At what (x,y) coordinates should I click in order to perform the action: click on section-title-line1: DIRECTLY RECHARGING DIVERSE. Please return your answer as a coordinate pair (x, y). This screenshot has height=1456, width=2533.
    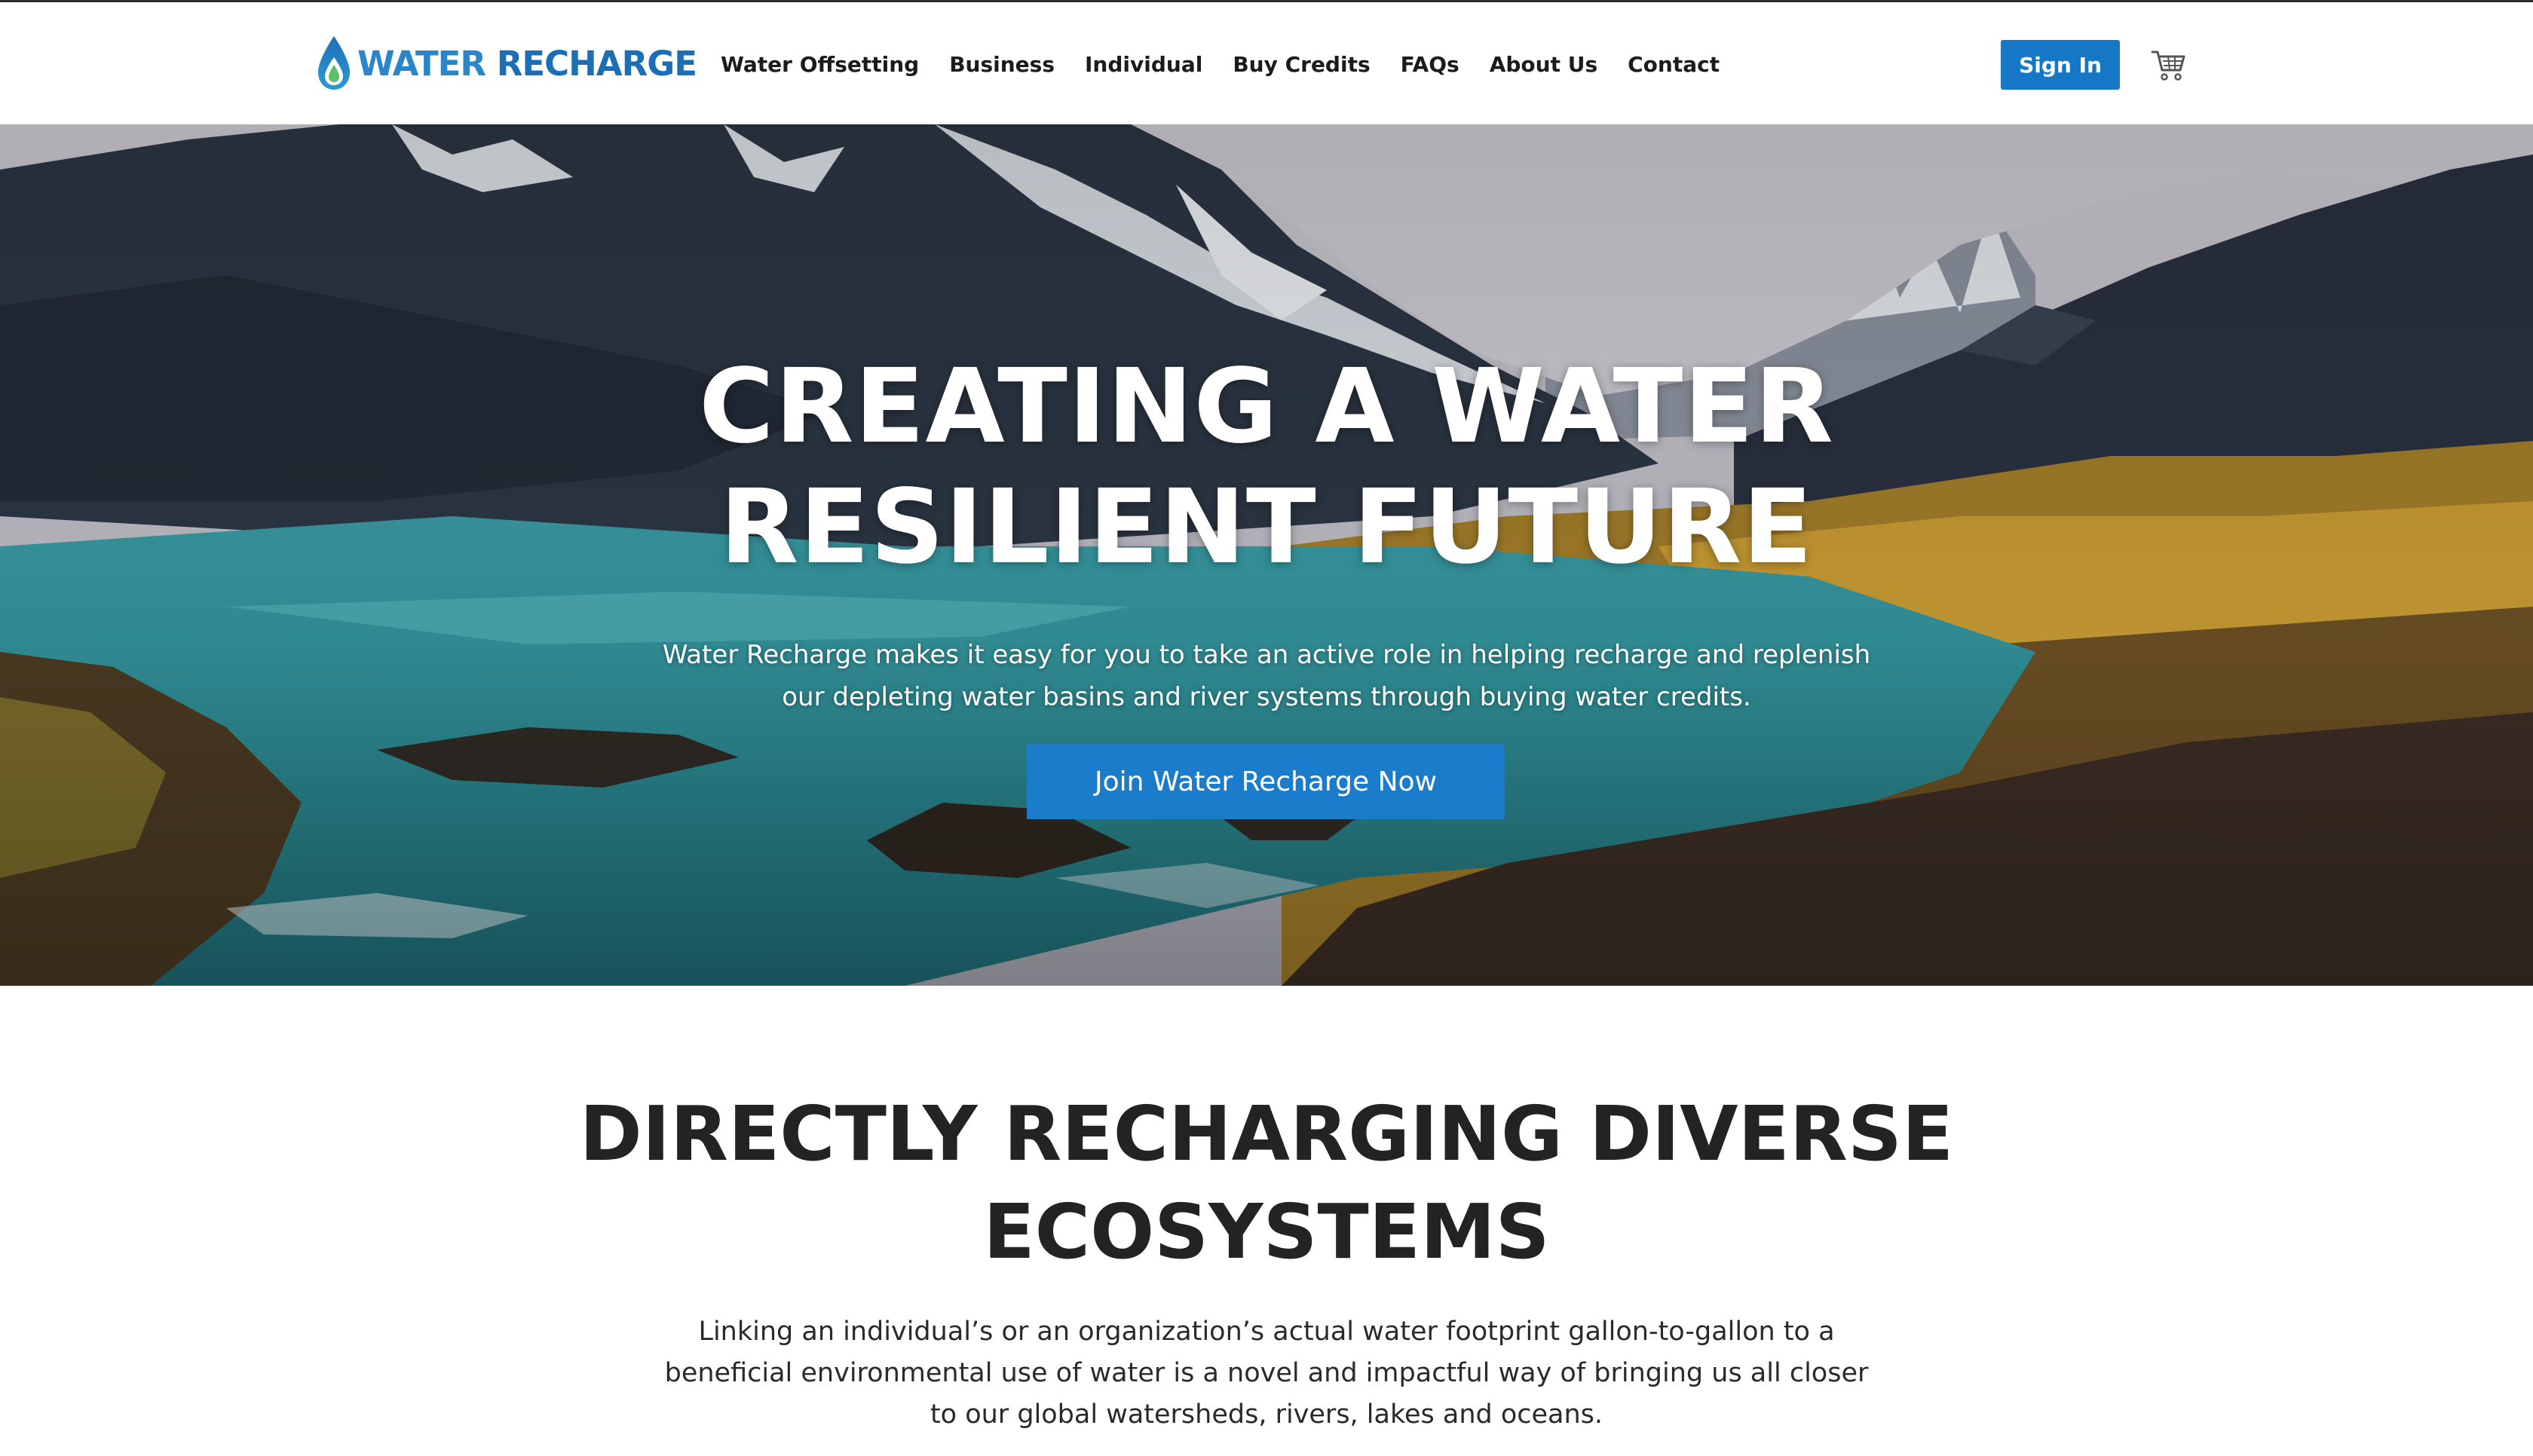
    Looking at the image, I should click on (1266, 1134).